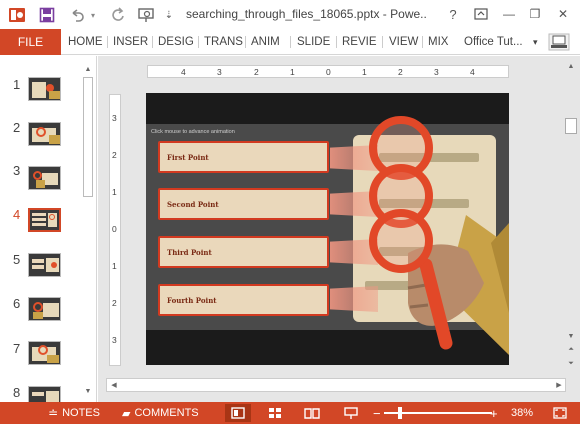  Describe the element at coordinates (44, 220) in the screenshot. I see `slide-thumbnail-4-selected` at that location.